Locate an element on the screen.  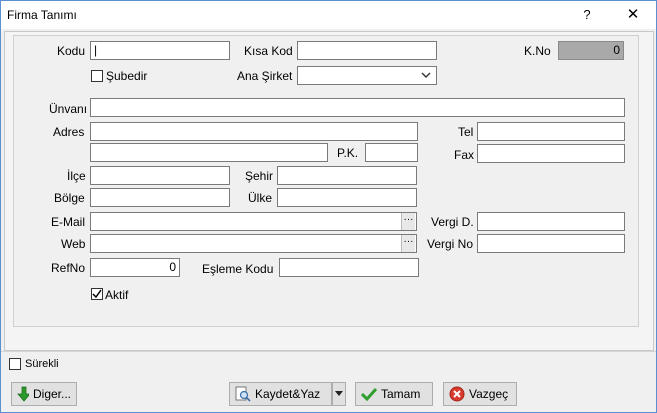
ilce-input is located at coordinates (160, 175).